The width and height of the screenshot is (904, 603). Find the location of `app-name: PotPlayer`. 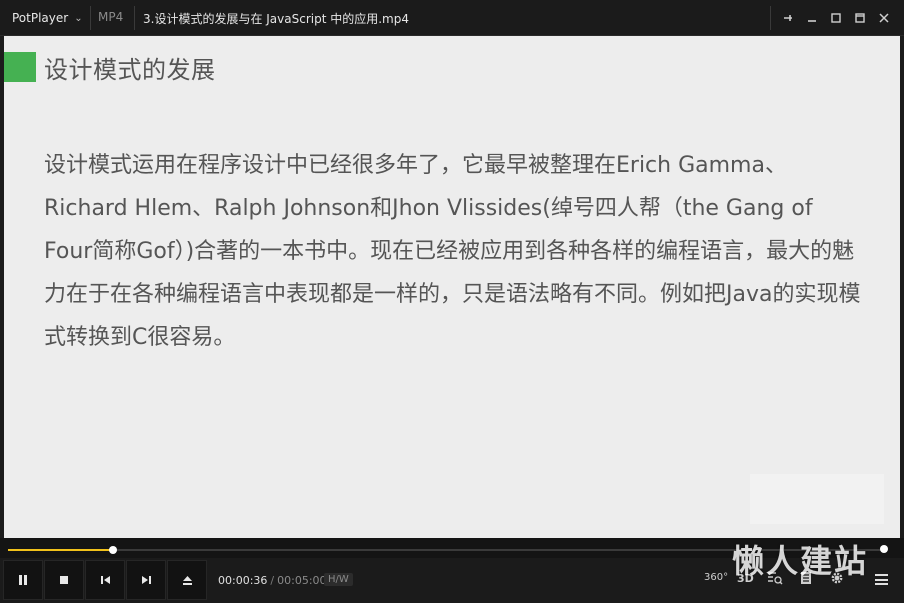

app-name: PotPlayer is located at coordinates (40, 18).